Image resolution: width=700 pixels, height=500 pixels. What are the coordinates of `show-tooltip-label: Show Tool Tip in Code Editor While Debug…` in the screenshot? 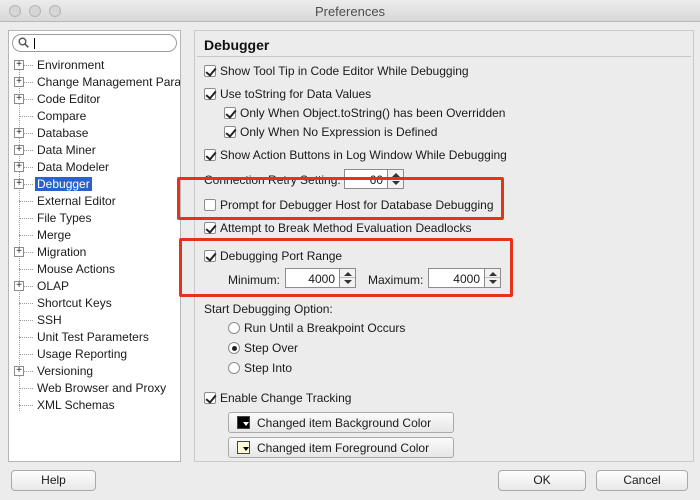 It's located at (344, 71).